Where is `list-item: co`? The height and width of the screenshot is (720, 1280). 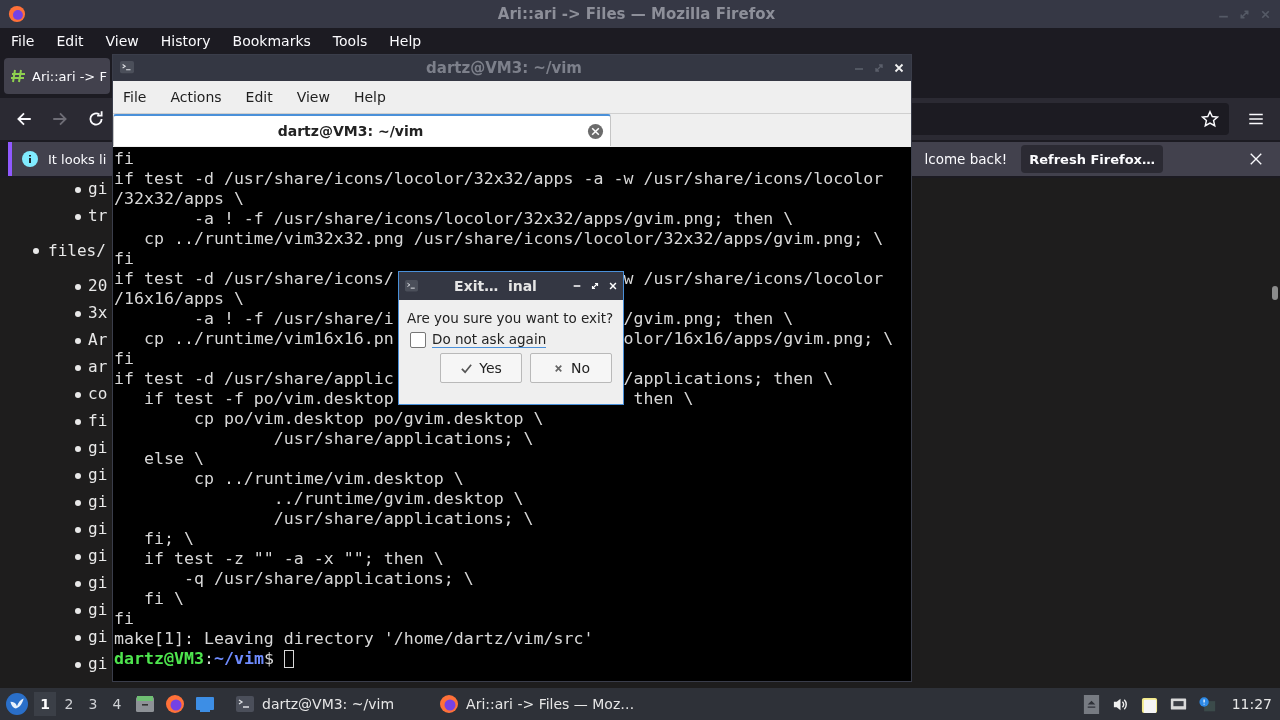 list-item: co is located at coordinates (98, 393).